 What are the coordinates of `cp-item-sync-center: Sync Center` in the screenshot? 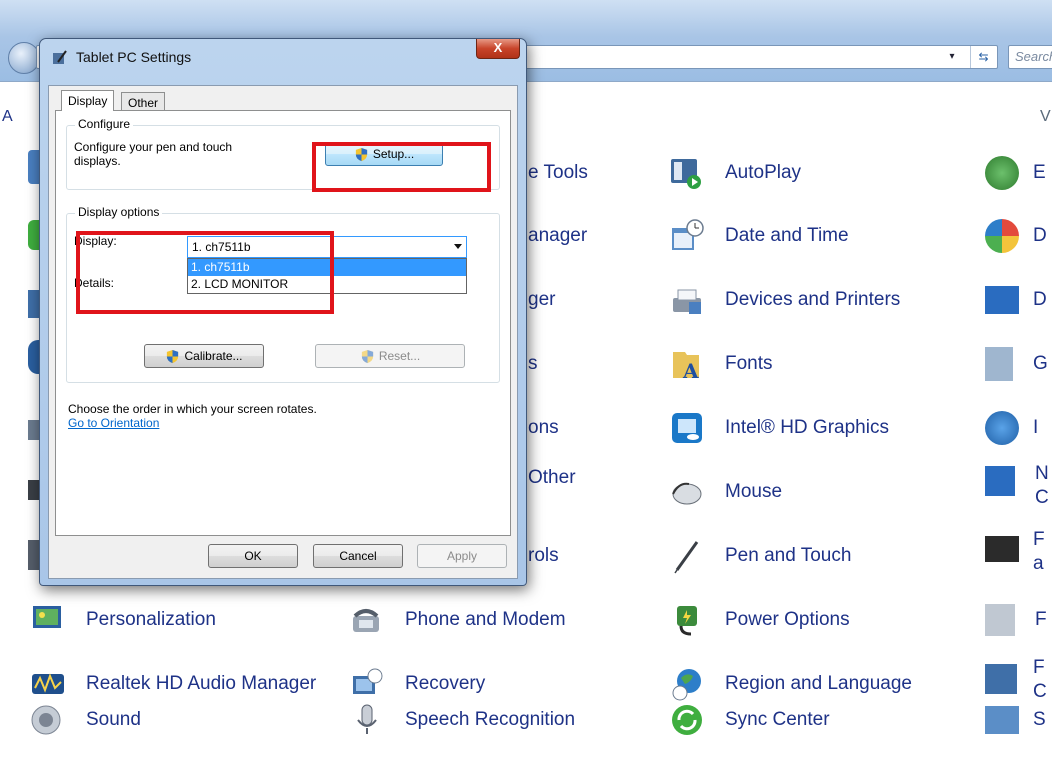 It's located at (749, 720).